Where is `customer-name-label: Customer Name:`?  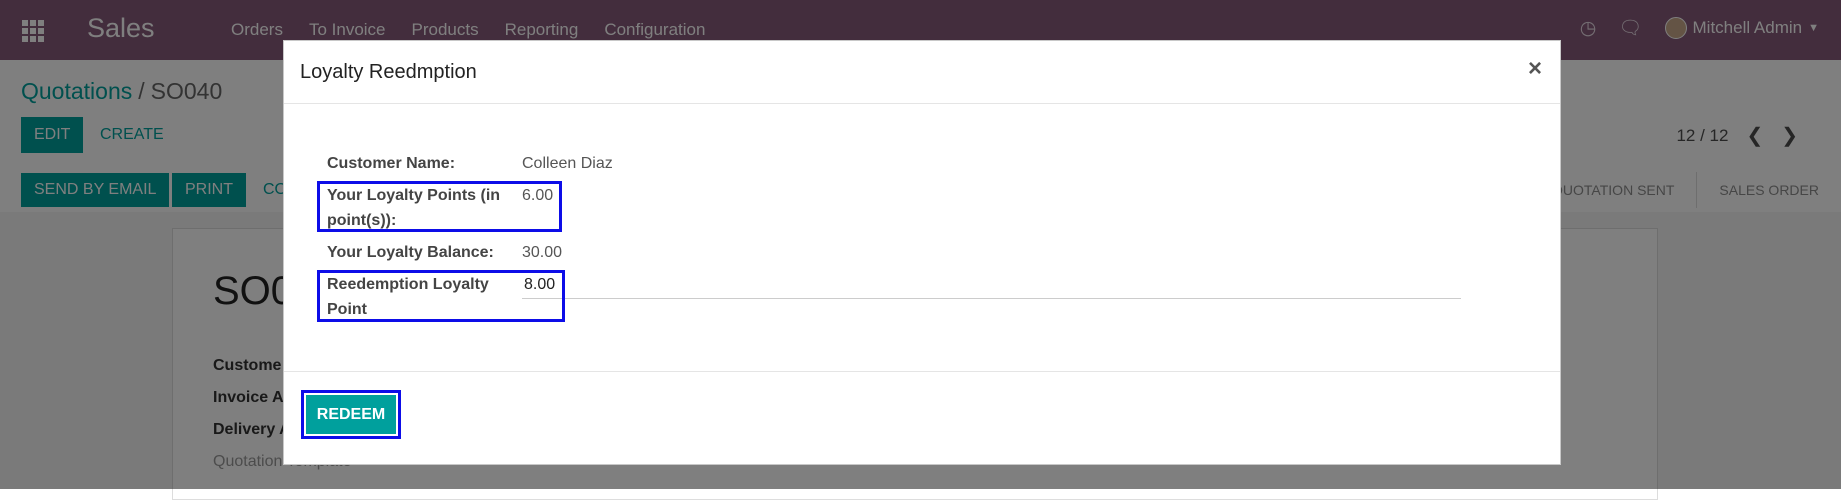
customer-name-label: Customer Name: is located at coordinates (391, 163).